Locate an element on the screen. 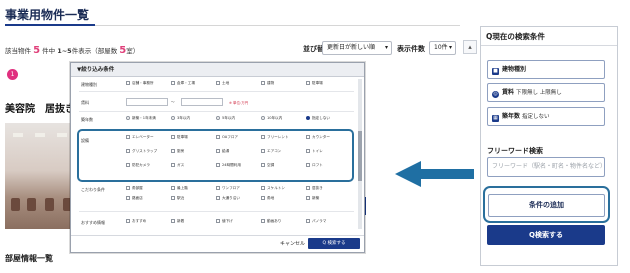 This screenshot has width=630, height=273. add-condition-button: 条件の追加 is located at coordinates (546, 205).